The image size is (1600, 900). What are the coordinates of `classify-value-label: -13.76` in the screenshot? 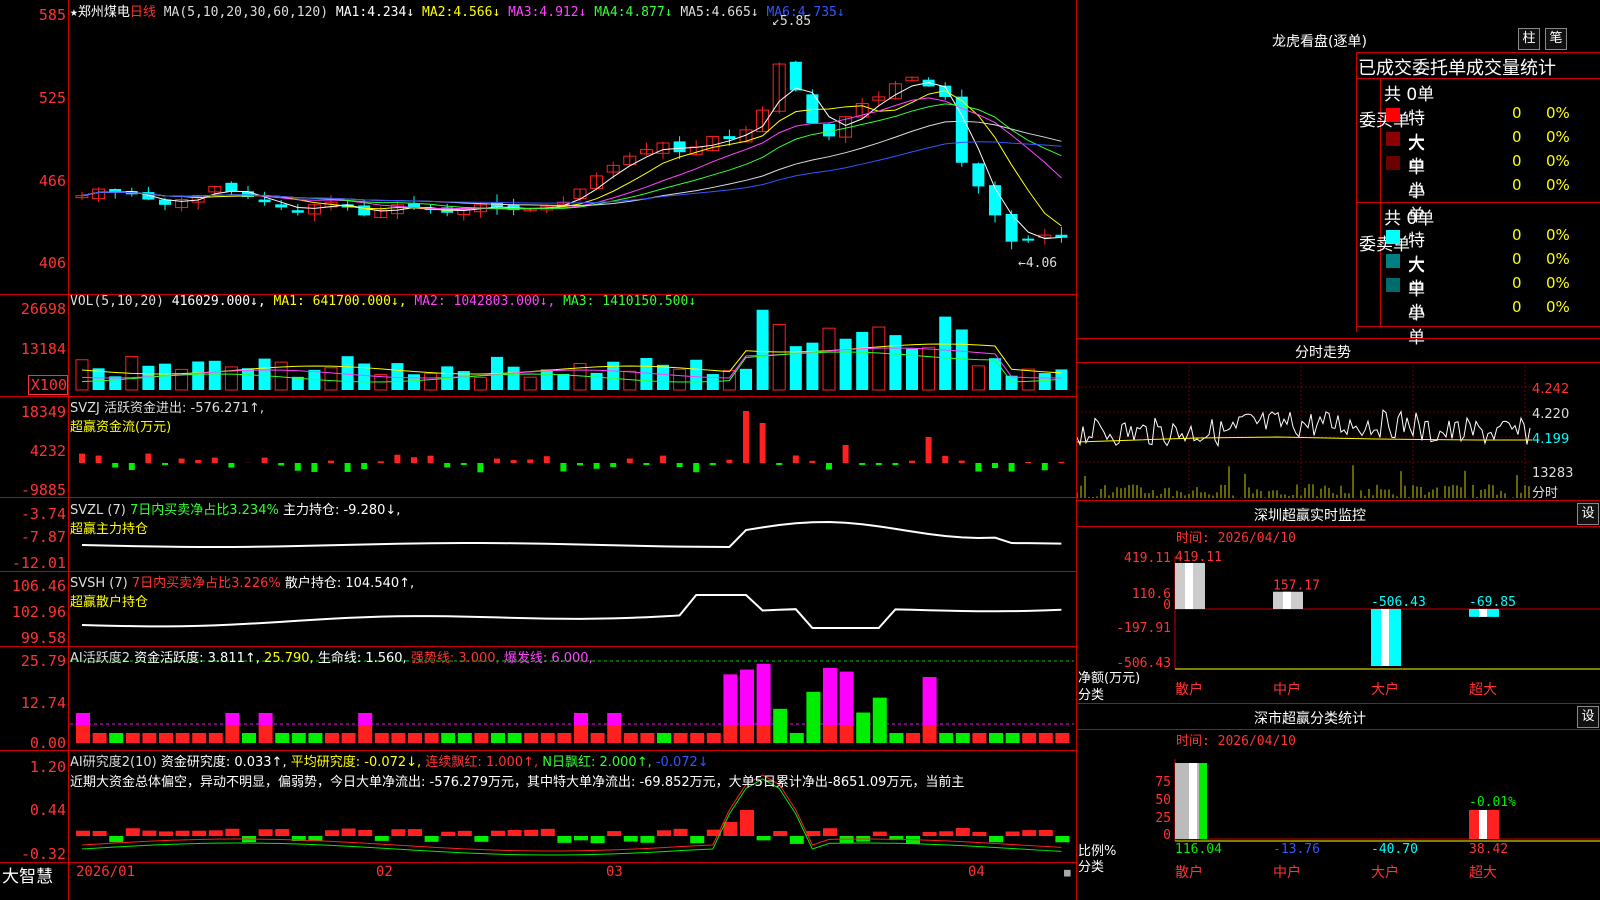 It's located at (1296, 849).